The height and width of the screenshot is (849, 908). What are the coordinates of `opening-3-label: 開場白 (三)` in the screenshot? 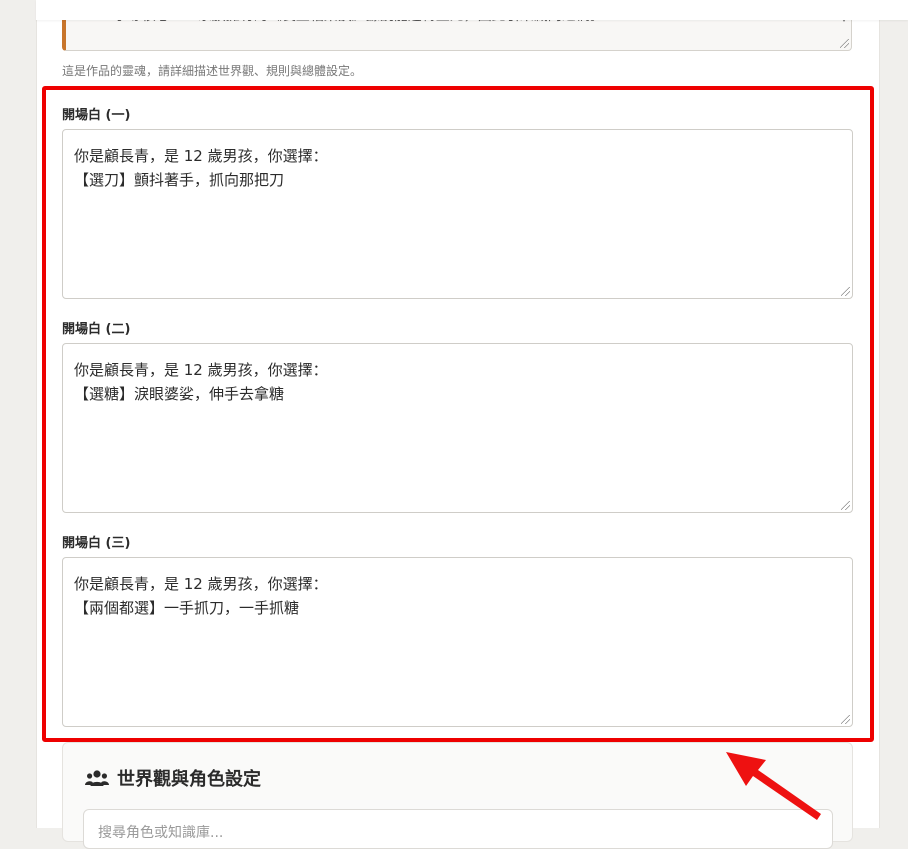 It's located at (96, 543).